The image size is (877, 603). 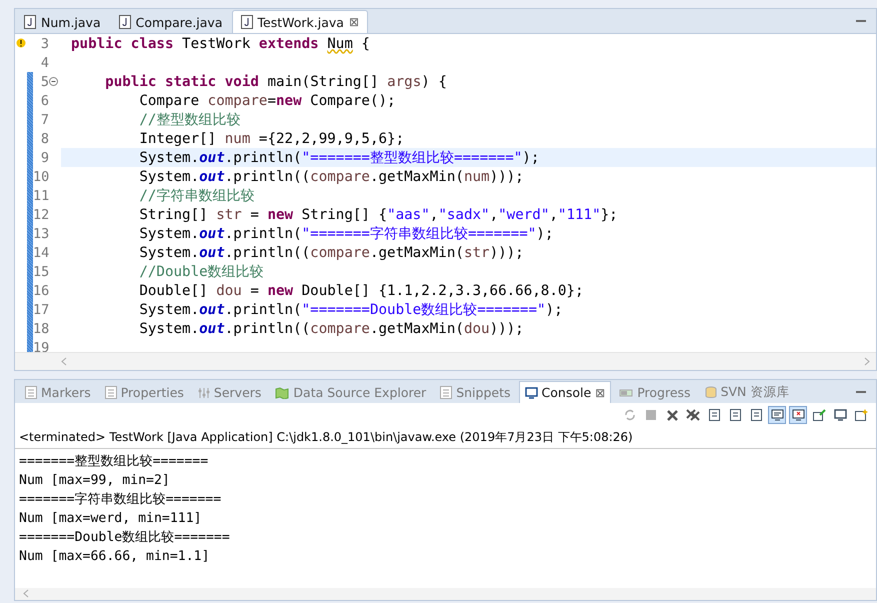 What do you see at coordinates (445, 438) in the screenshot?
I see `console-header: <terminated> TestWork [Java Application] C:\jdk1.8.0_101\bin\javaw.exe (2019年7月23日 下午5:08:26)` at bounding box center [445, 438].